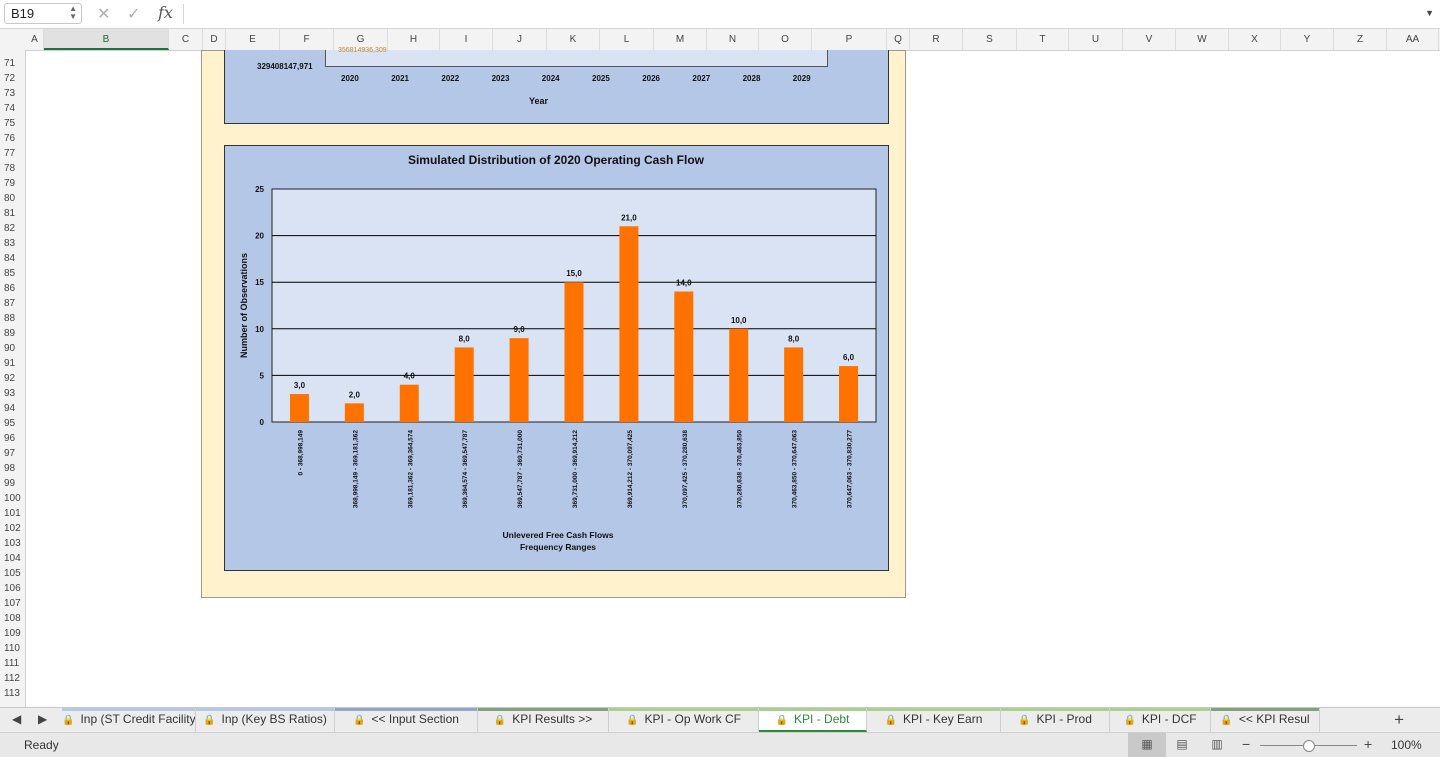 This screenshot has height=757, width=1440. Describe the element at coordinates (1202, 39) in the screenshot. I see `column-header-W: W` at that location.